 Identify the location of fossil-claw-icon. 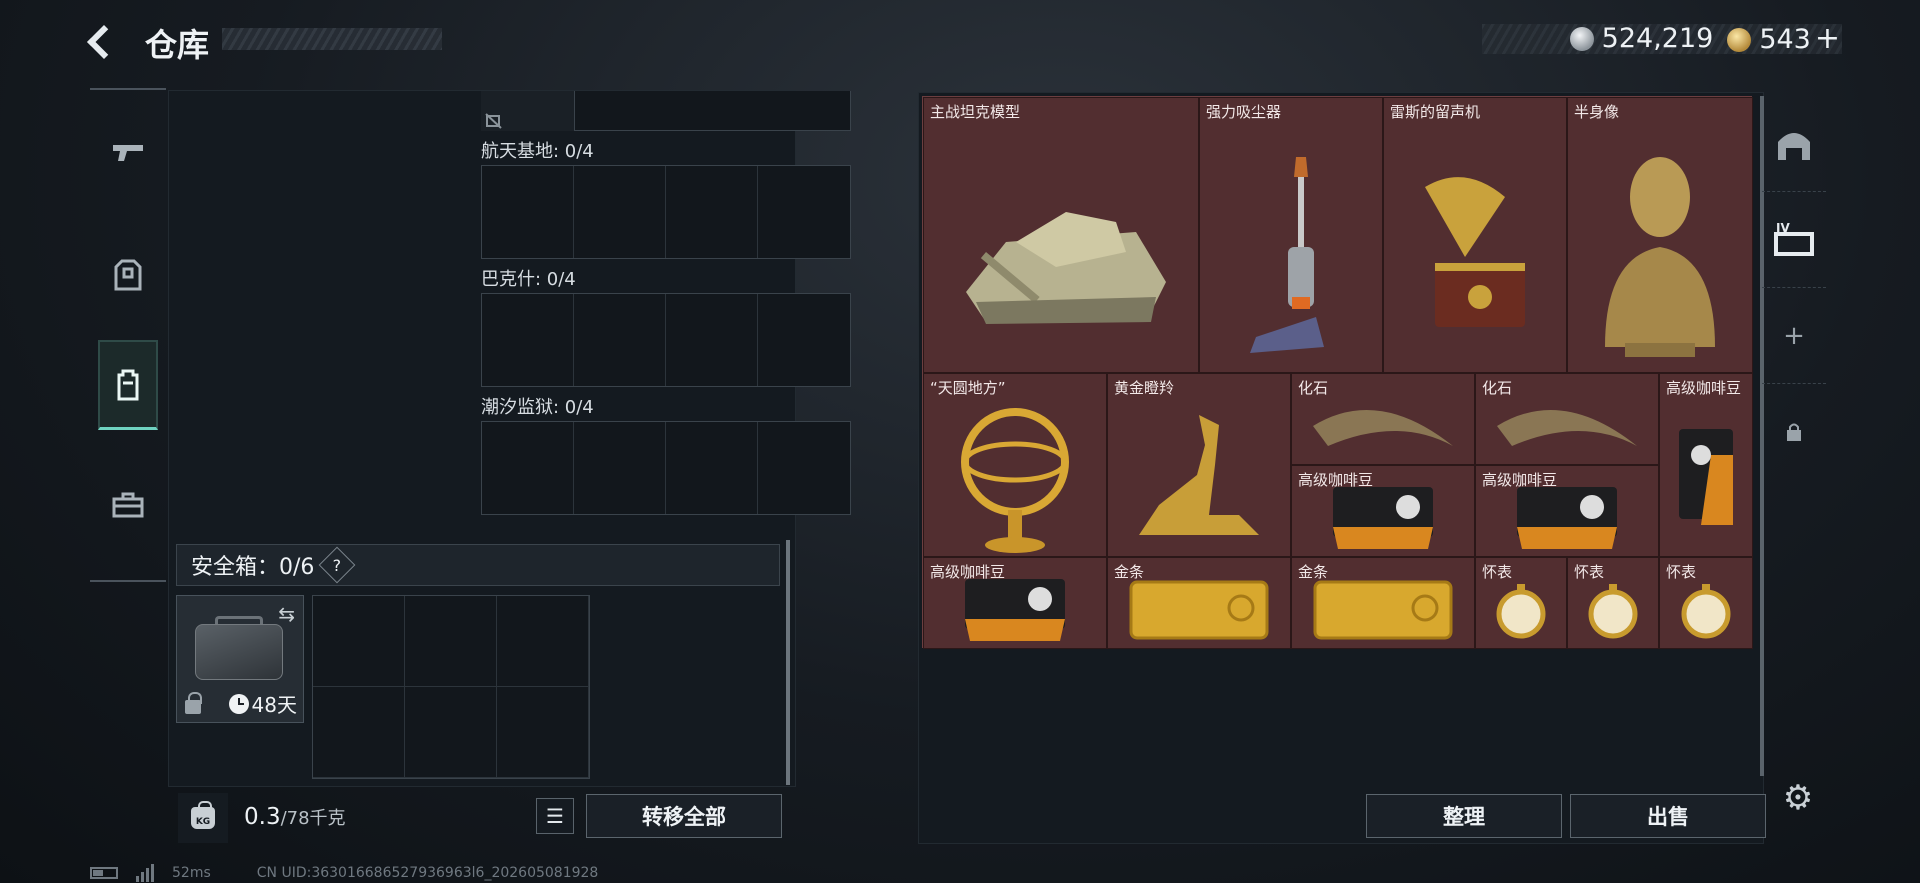
(1383, 428).